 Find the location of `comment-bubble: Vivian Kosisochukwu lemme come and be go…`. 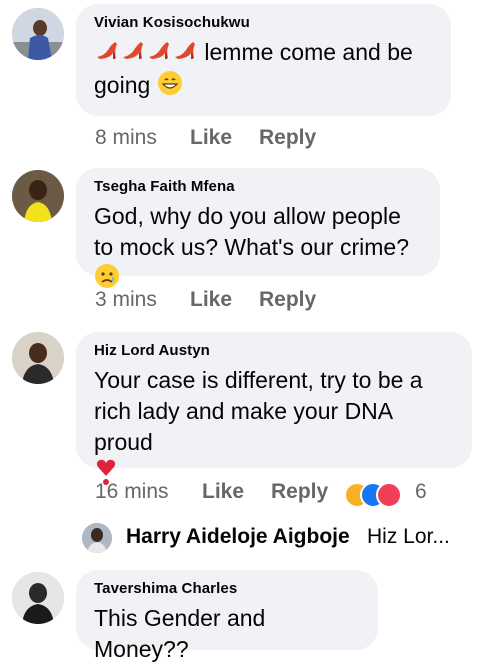

comment-bubble: Vivian Kosisochukwu lemme come and be go… is located at coordinates (263, 60).